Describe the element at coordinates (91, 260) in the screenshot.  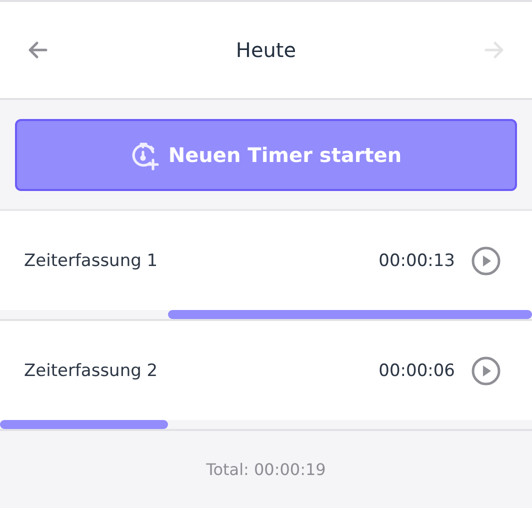
I see `entry-name: Zeiterfassung 1` at that location.